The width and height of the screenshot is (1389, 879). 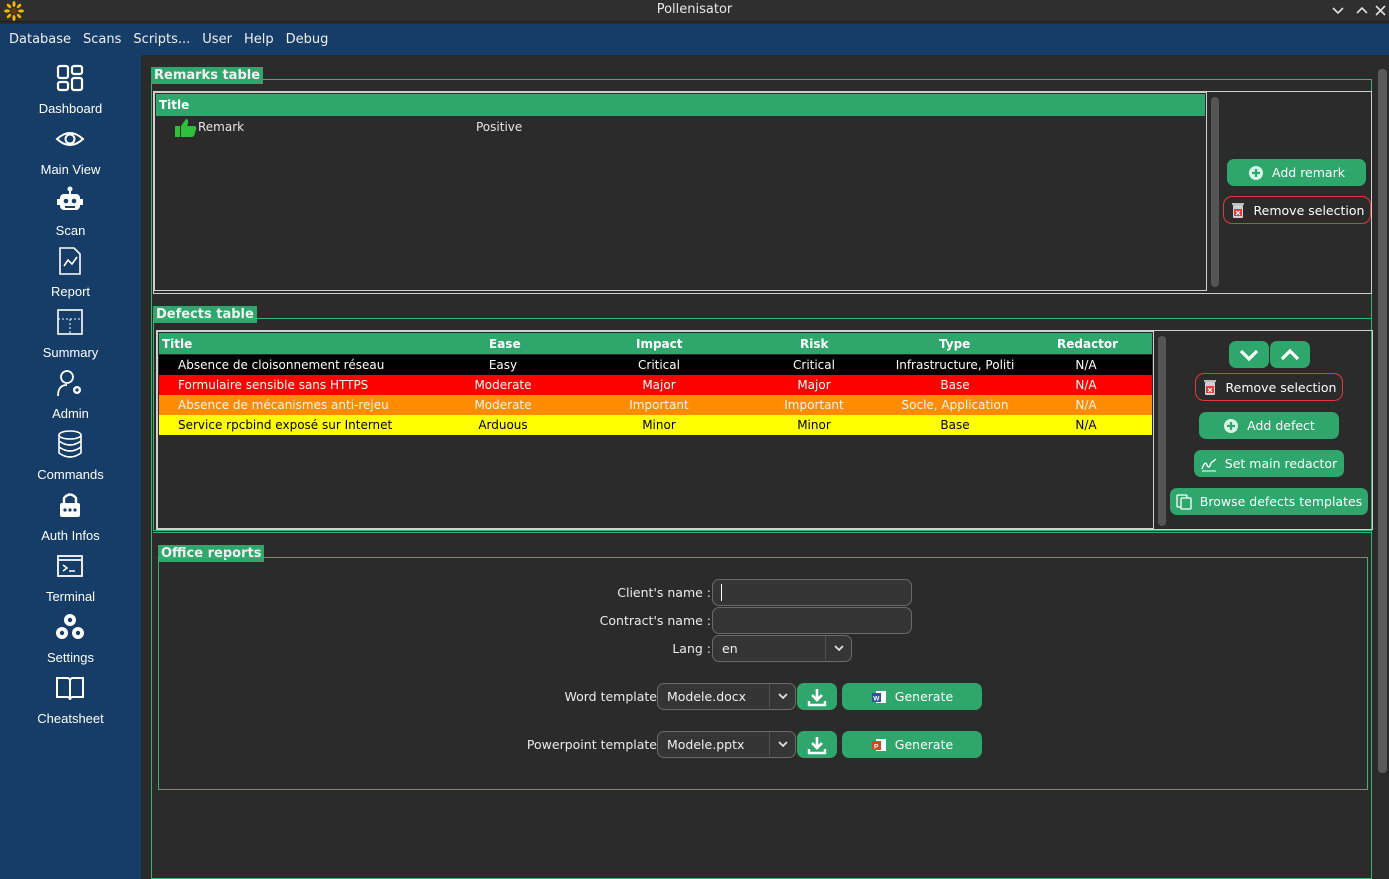 I want to click on menu-scans: Scans, so click(x=102, y=39).